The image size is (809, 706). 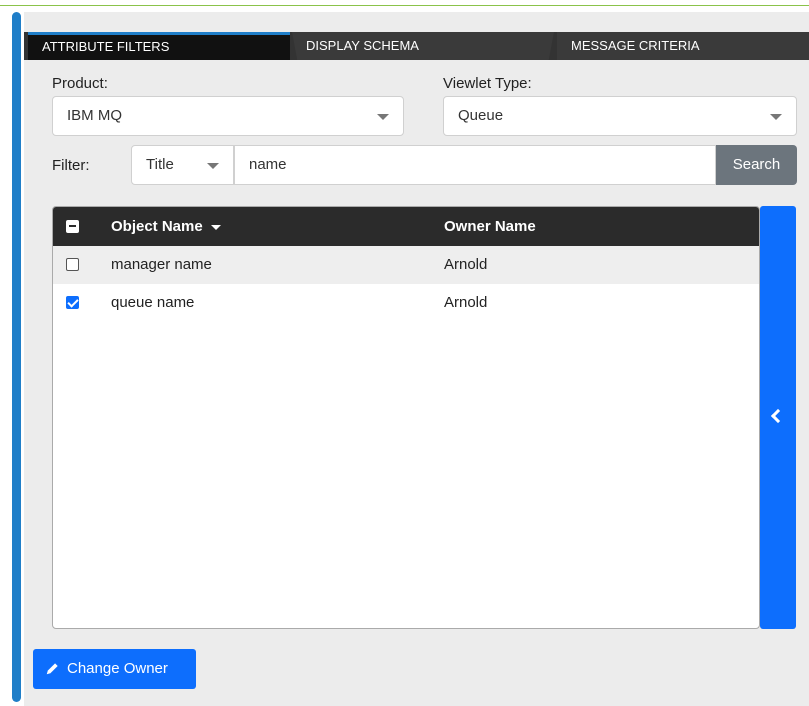 What do you see at coordinates (16, 357) in the screenshot?
I see `left-scroll-bar` at bounding box center [16, 357].